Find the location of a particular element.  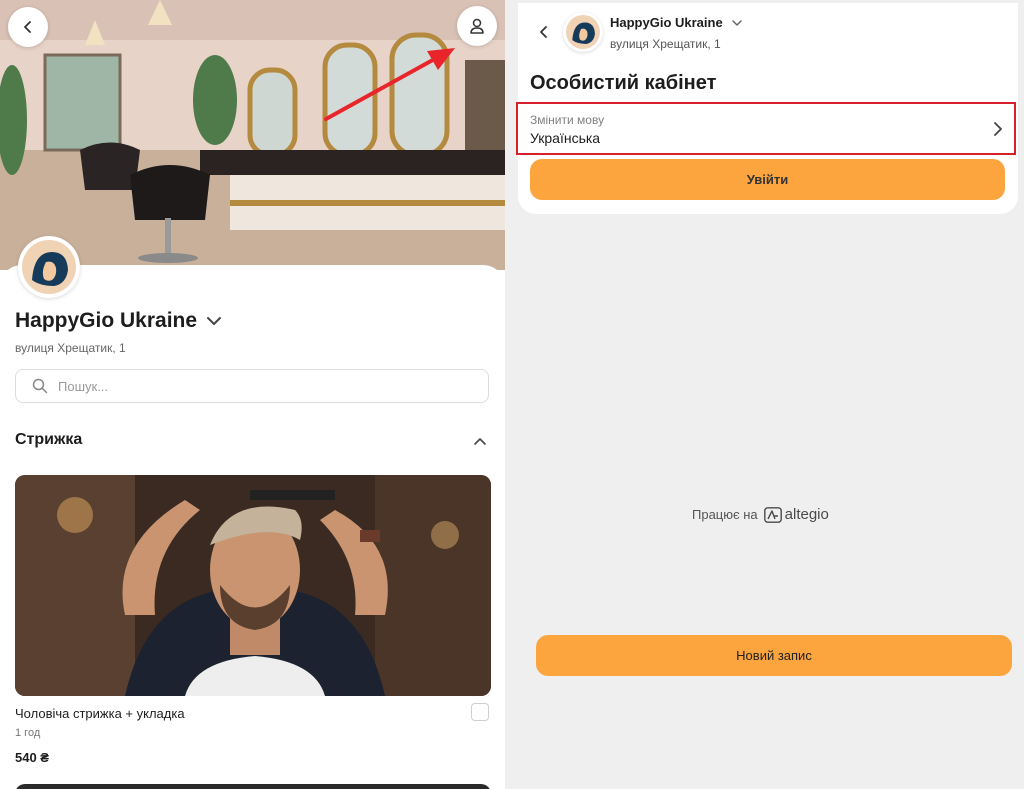

altegio-logo-icon is located at coordinates (772, 514).